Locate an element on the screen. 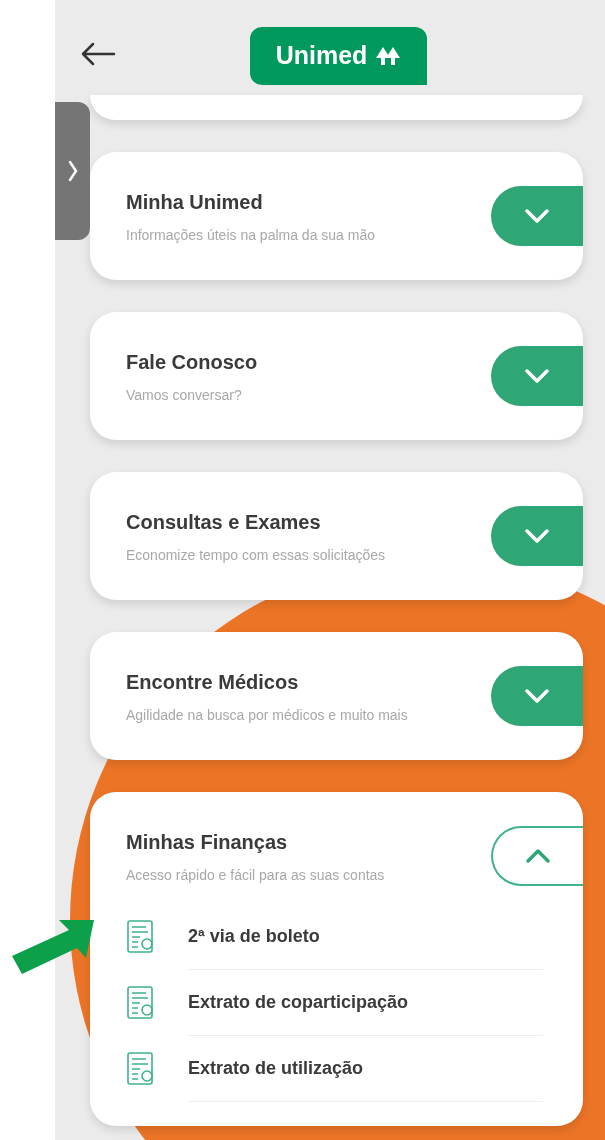  section-title: Consultas e Exames is located at coordinates (224, 522).